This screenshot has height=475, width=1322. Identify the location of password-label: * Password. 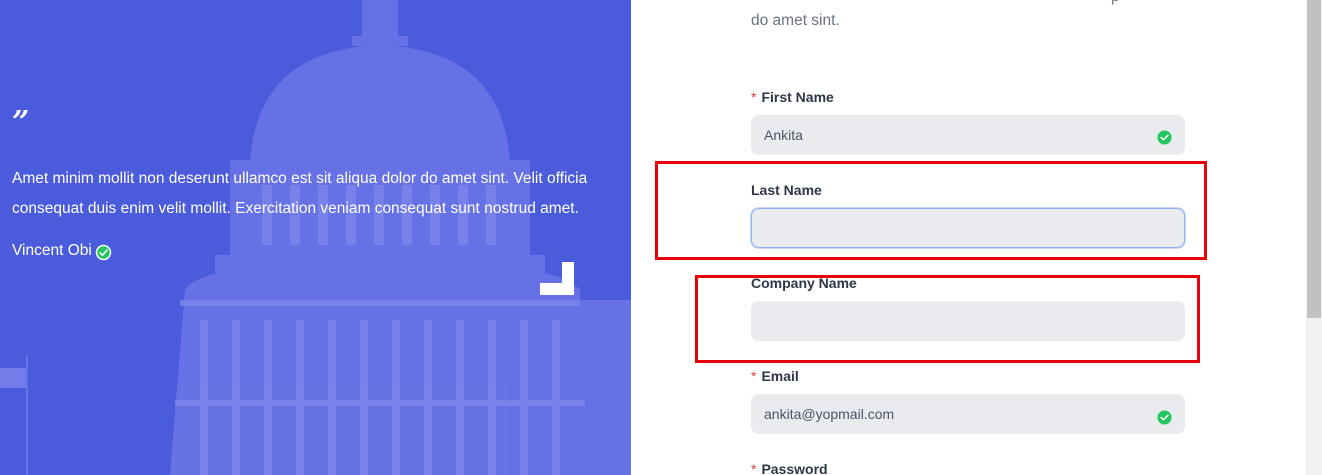
(789, 468).